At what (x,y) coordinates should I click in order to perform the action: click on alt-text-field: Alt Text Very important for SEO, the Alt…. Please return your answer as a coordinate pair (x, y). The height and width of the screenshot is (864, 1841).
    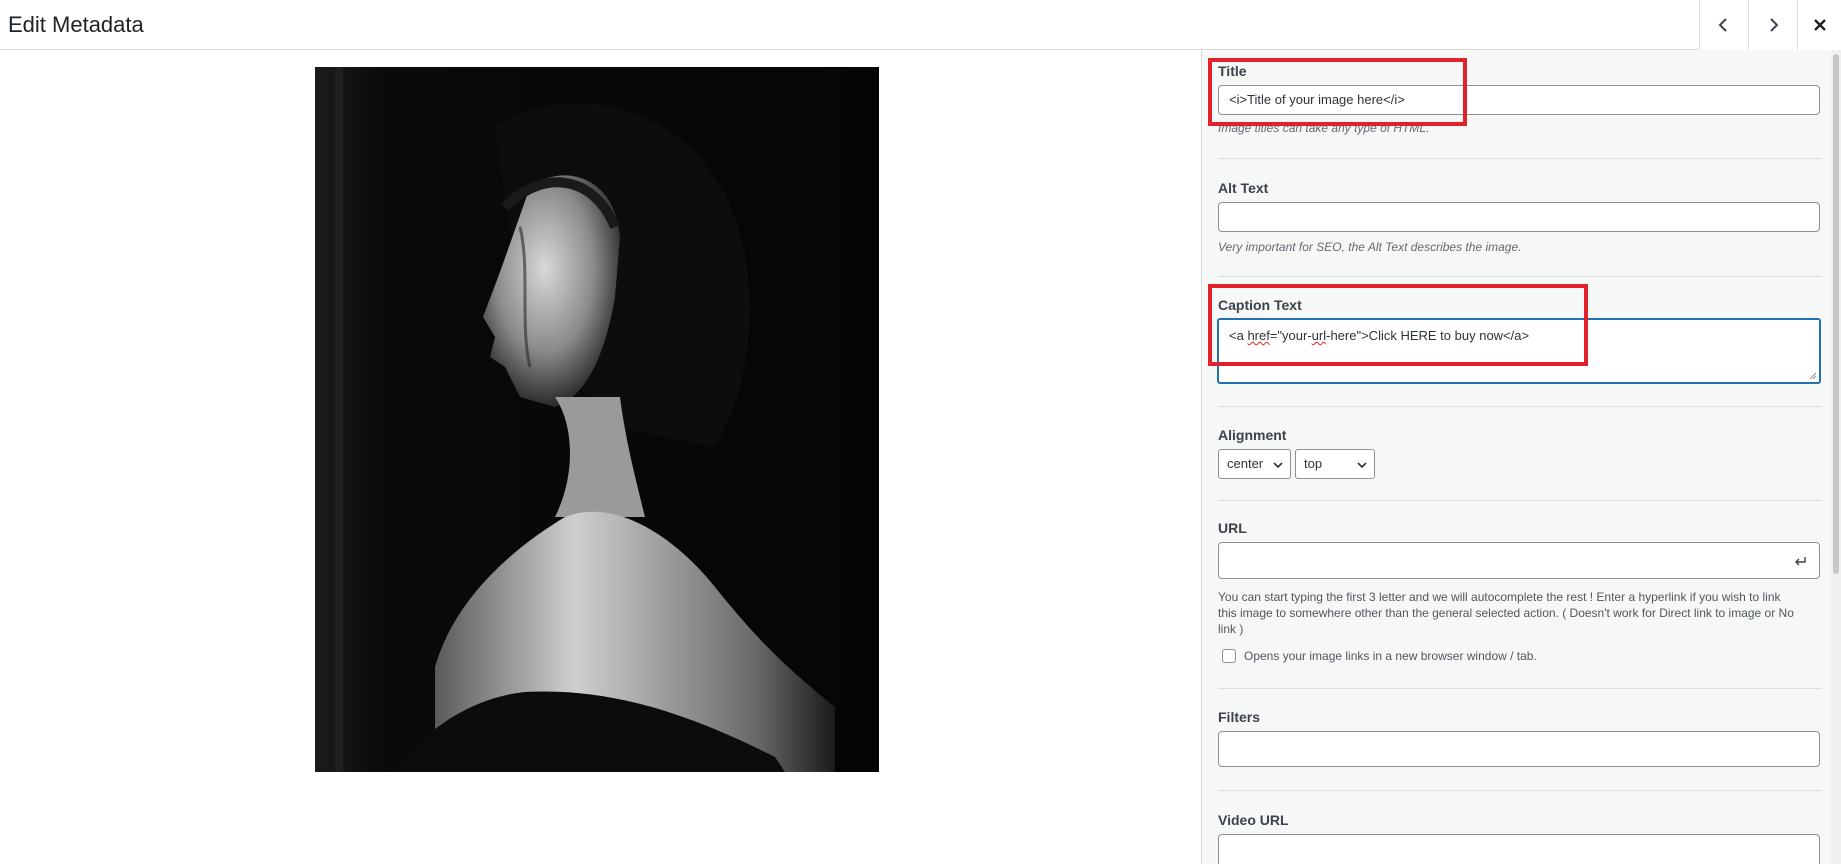
    Looking at the image, I should click on (1519, 217).